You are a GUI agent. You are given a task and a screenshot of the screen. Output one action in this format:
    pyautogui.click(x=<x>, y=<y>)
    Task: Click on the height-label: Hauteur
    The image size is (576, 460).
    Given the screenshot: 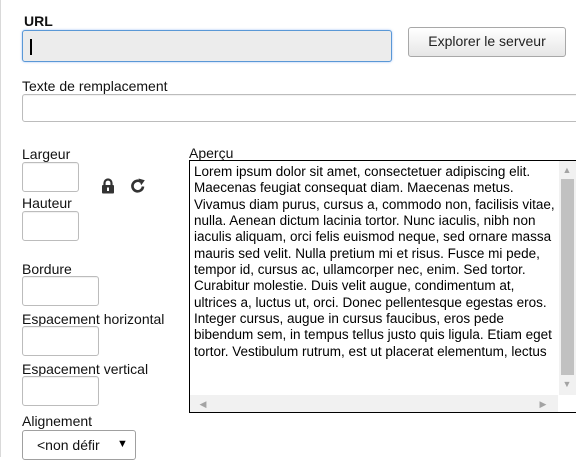 What is the action you would take?
    pyautogui.click(x=47, y=203)
    